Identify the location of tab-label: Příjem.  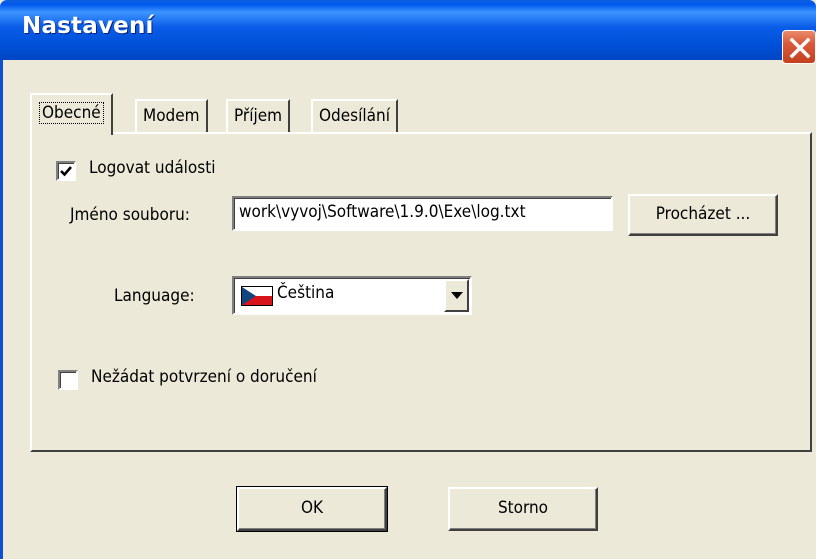
(258, 116).